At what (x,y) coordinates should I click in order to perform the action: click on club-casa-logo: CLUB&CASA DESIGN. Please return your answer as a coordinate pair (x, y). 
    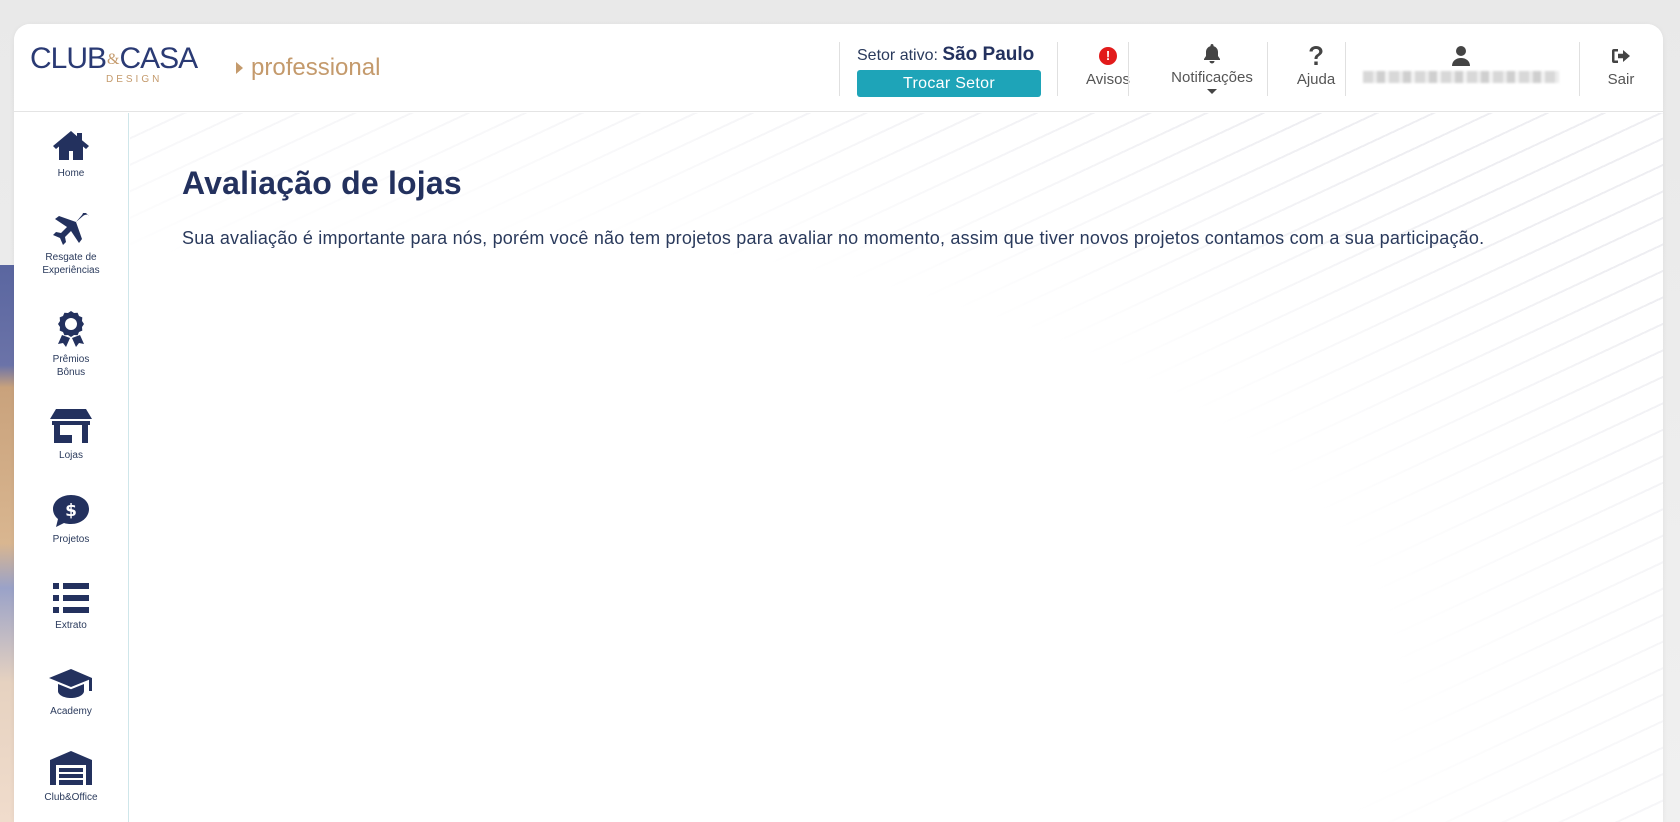
    Looking at the image, I should click on (125, 68).